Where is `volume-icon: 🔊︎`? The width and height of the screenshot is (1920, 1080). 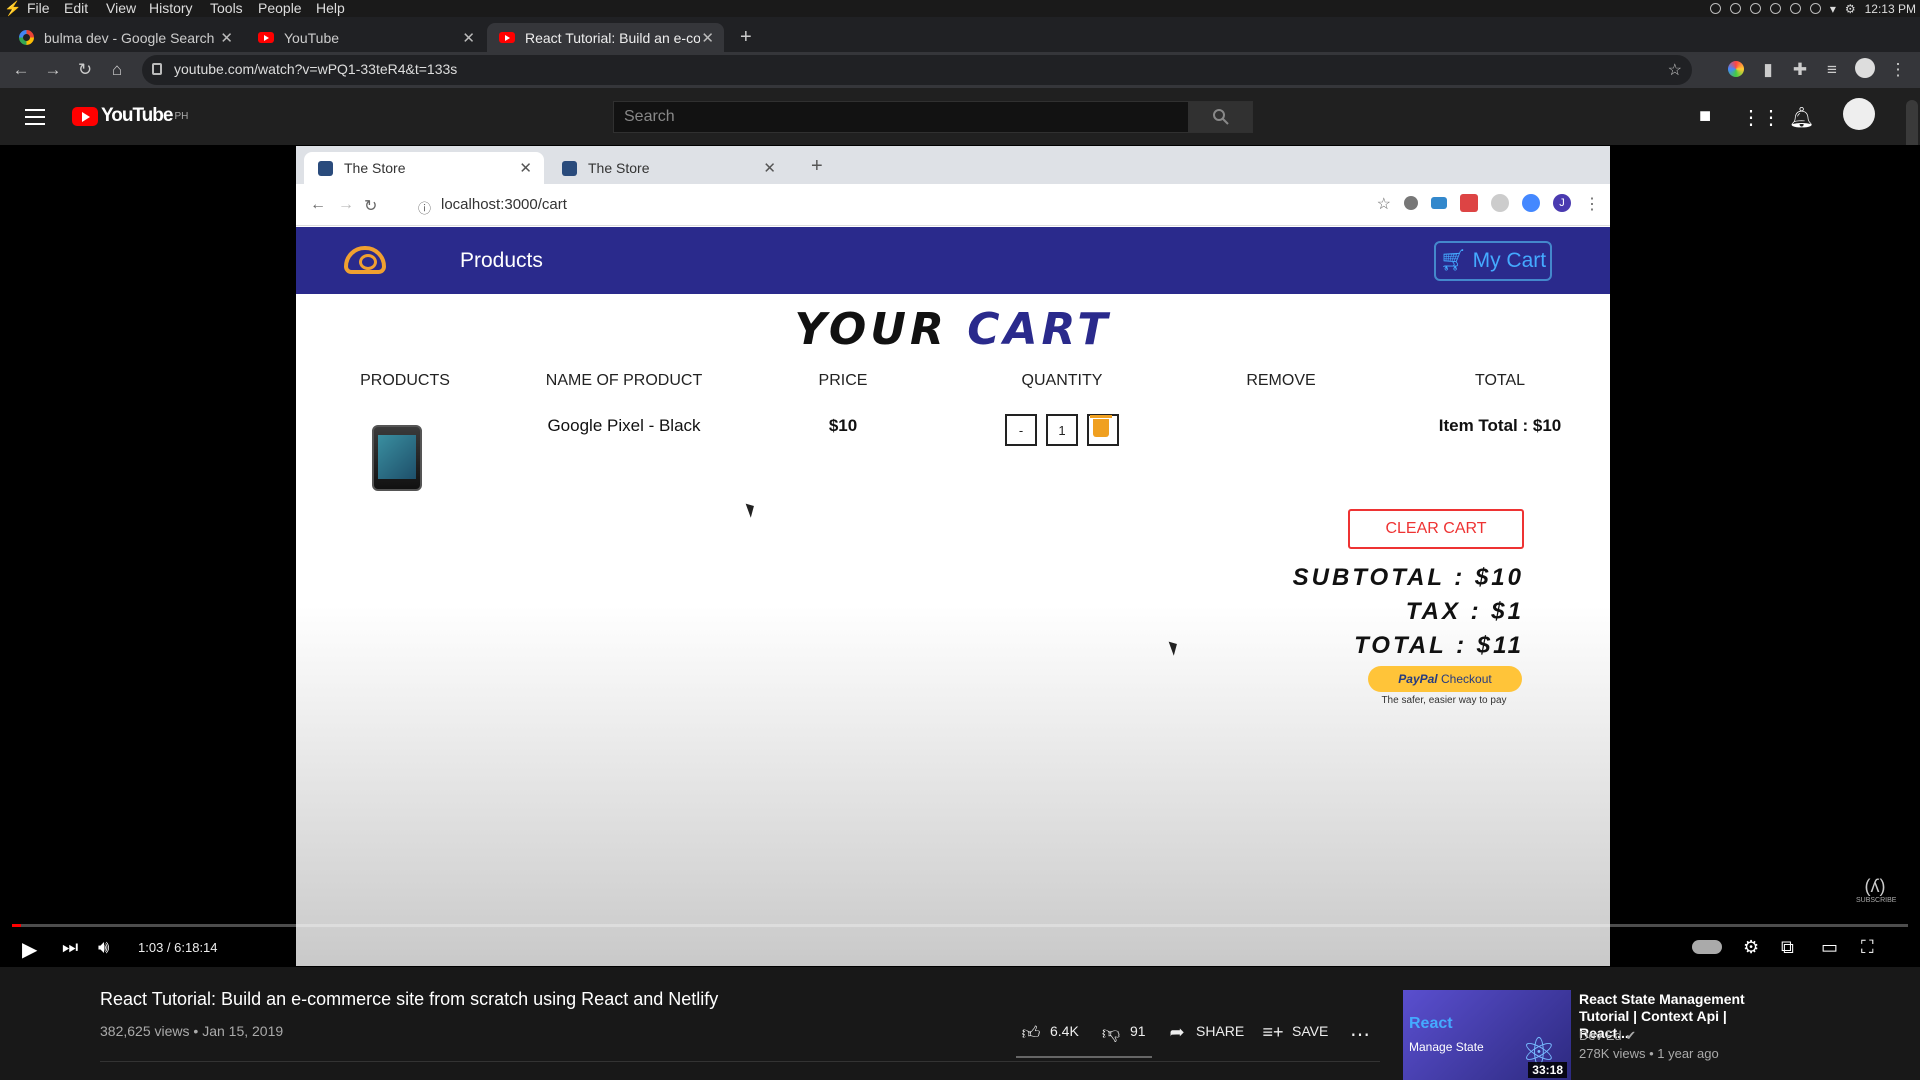
volume-icon: 🔊︎ is located at coordinates (103, 947).